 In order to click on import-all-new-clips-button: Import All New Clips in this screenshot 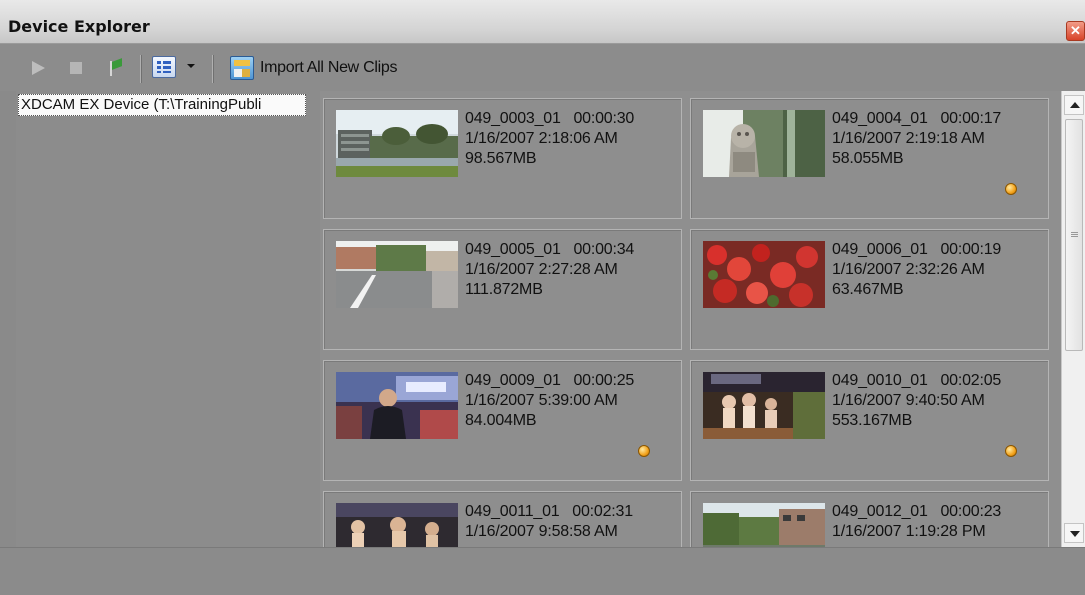, I will do `click(313, 68)`.